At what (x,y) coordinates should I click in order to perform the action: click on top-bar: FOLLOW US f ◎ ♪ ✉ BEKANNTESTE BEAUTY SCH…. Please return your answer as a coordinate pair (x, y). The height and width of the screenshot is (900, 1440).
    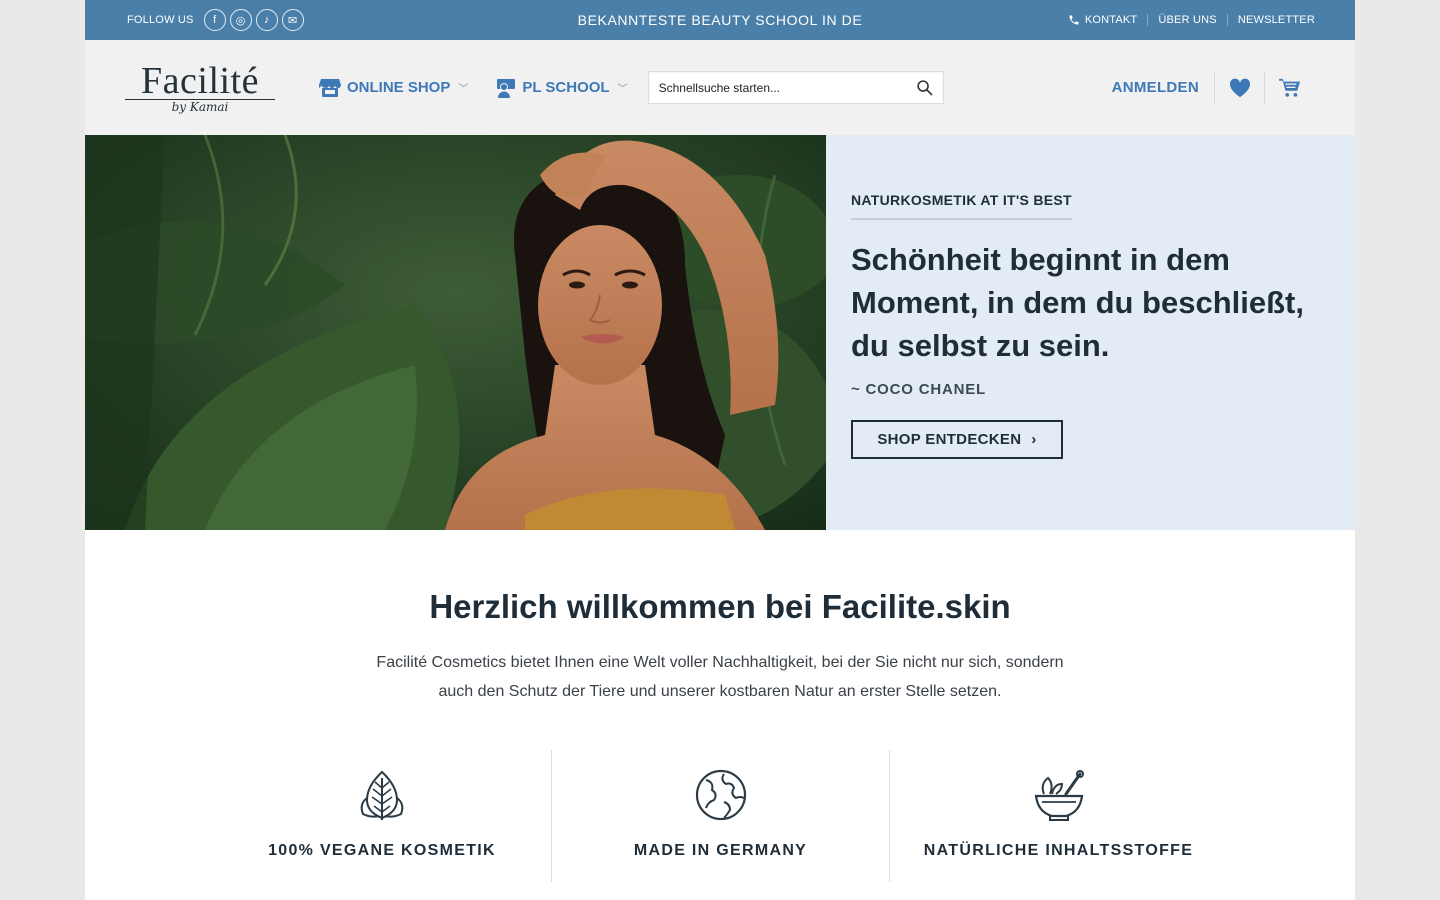
    Looking at the image, I should click on (720, 20).